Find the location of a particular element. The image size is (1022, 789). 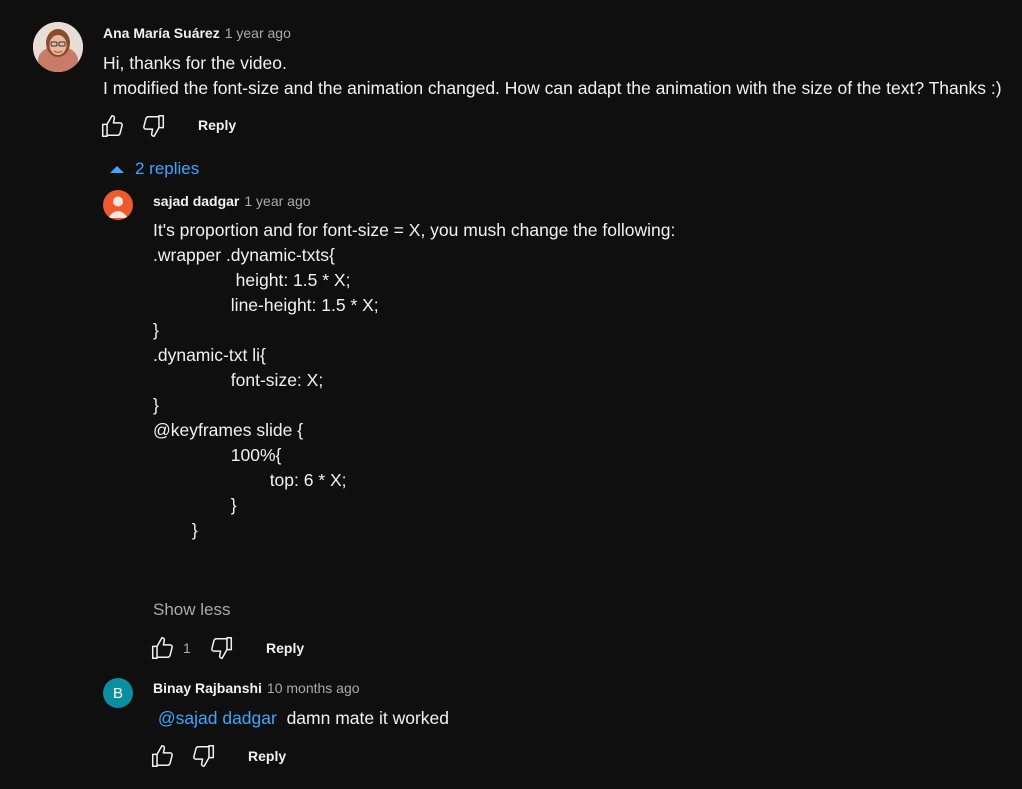

reply-line: height: 1.5 * X; is located at coordinates (252, 280).